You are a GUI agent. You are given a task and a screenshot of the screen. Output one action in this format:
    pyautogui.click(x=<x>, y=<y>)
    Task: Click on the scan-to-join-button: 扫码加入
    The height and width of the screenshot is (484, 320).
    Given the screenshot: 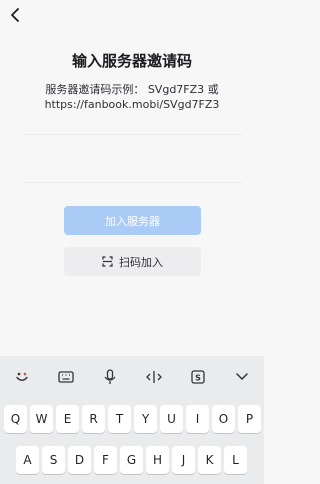 What is the action you would take?
    pyautogui.click(x=132, y=261)
    